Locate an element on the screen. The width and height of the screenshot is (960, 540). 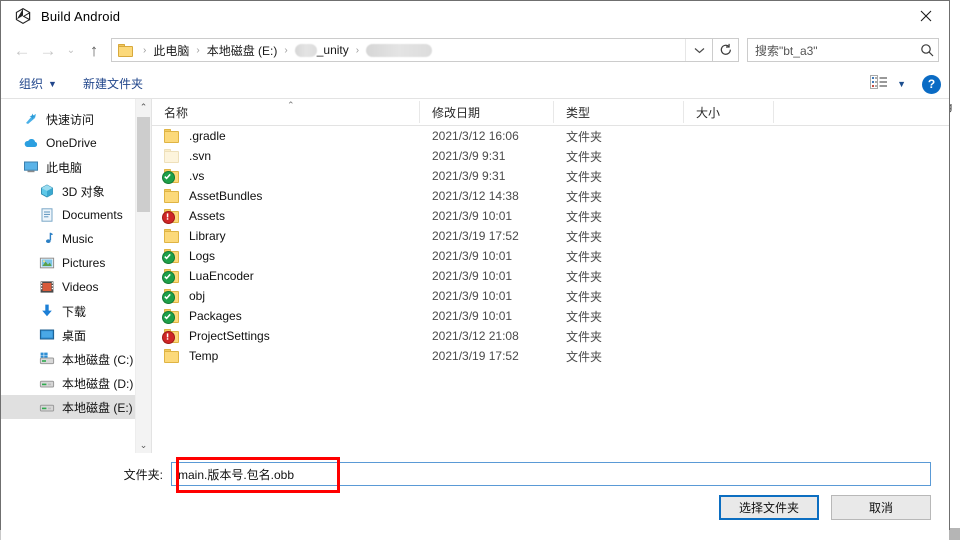
cancel-button: 取消 is located at coordinates (881, 507).